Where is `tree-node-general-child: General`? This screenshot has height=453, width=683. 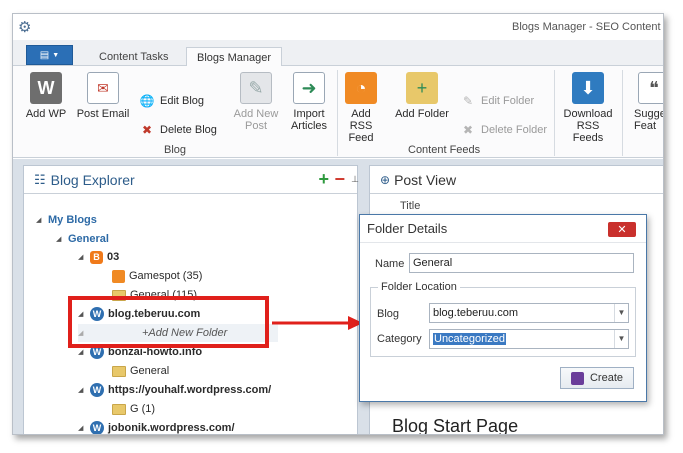 tree-node-general-child: General is located at coordinates (140, 371).